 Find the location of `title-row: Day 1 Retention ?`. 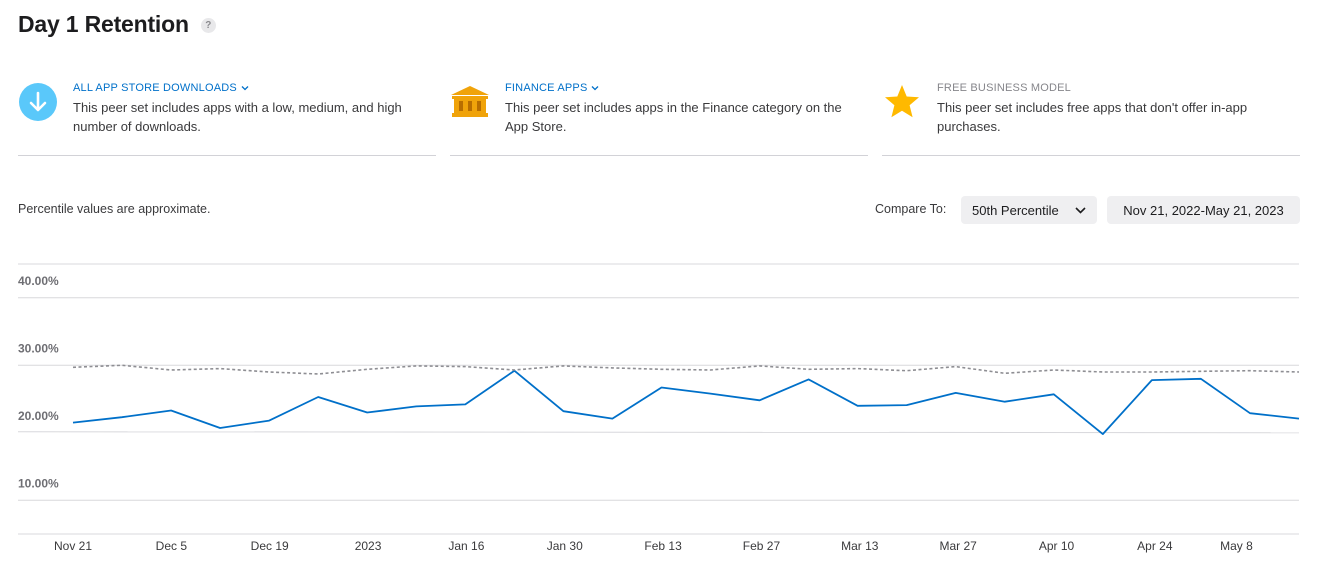

title-row: Day 1 Retention ? is located at coordinates (117, 24).